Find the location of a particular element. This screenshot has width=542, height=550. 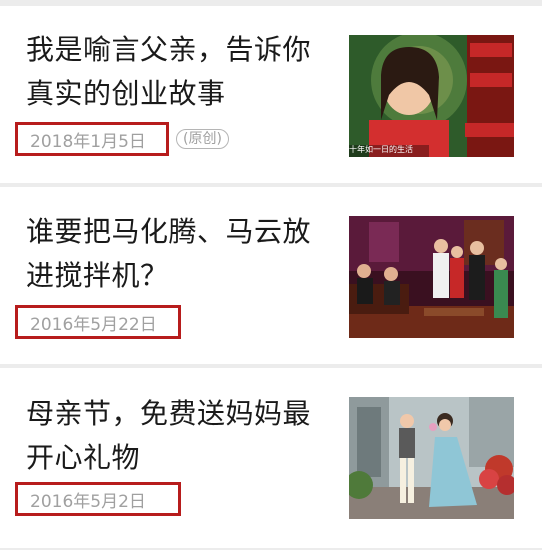

article-title: 谁要把马化腾、马云放进搅拌机？ is located at coordinates (178, 254).